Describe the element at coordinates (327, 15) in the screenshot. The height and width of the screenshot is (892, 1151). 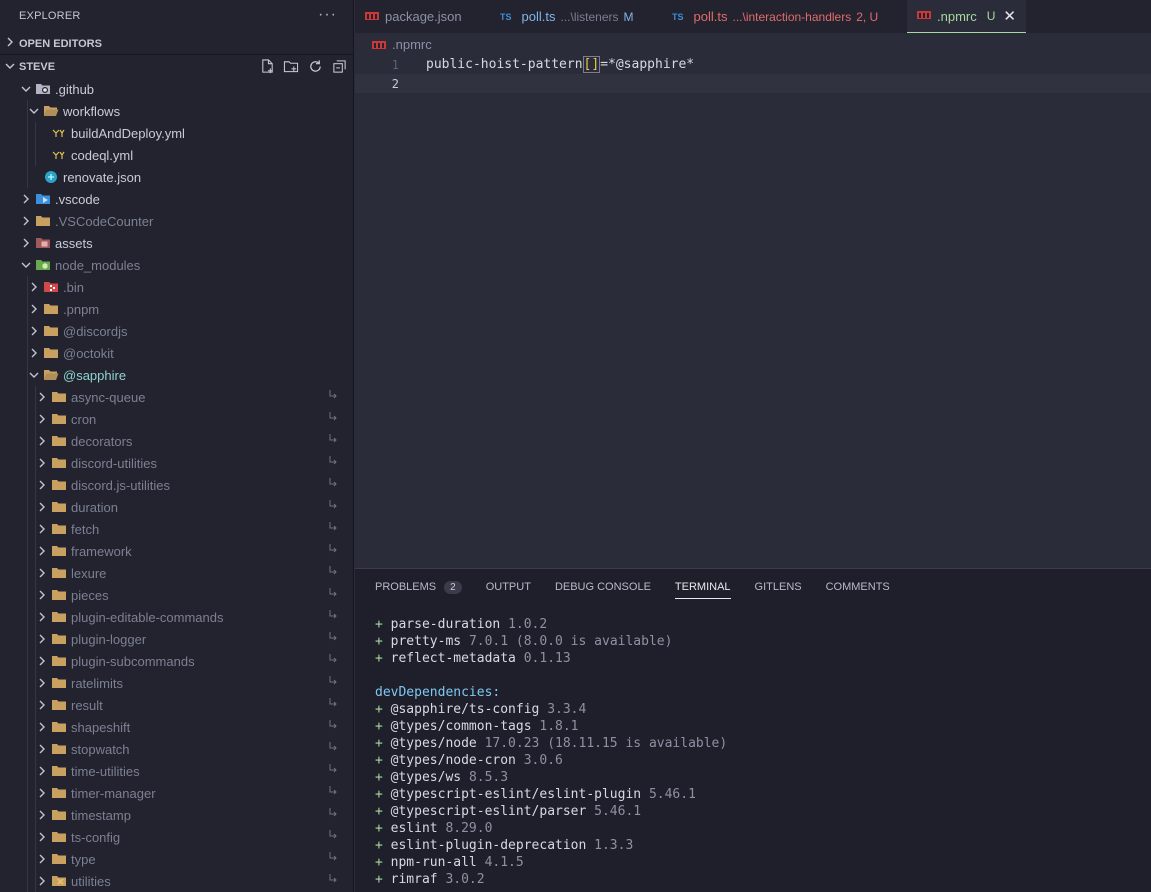
I see `more-actions-icon: ···` at that location.